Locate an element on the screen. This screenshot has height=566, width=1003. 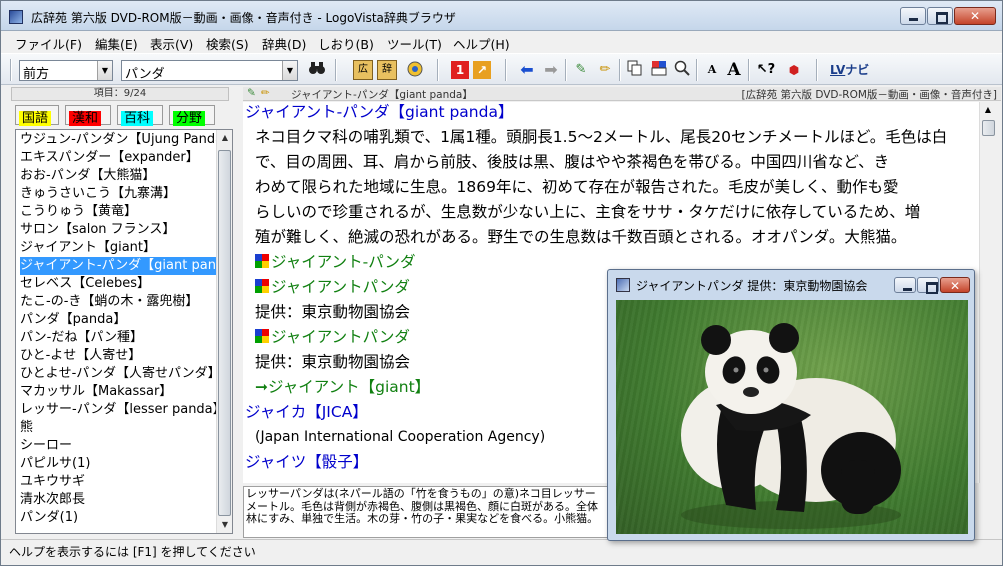
list-item: パピルサ(1) is located at coordinates (118, 464).